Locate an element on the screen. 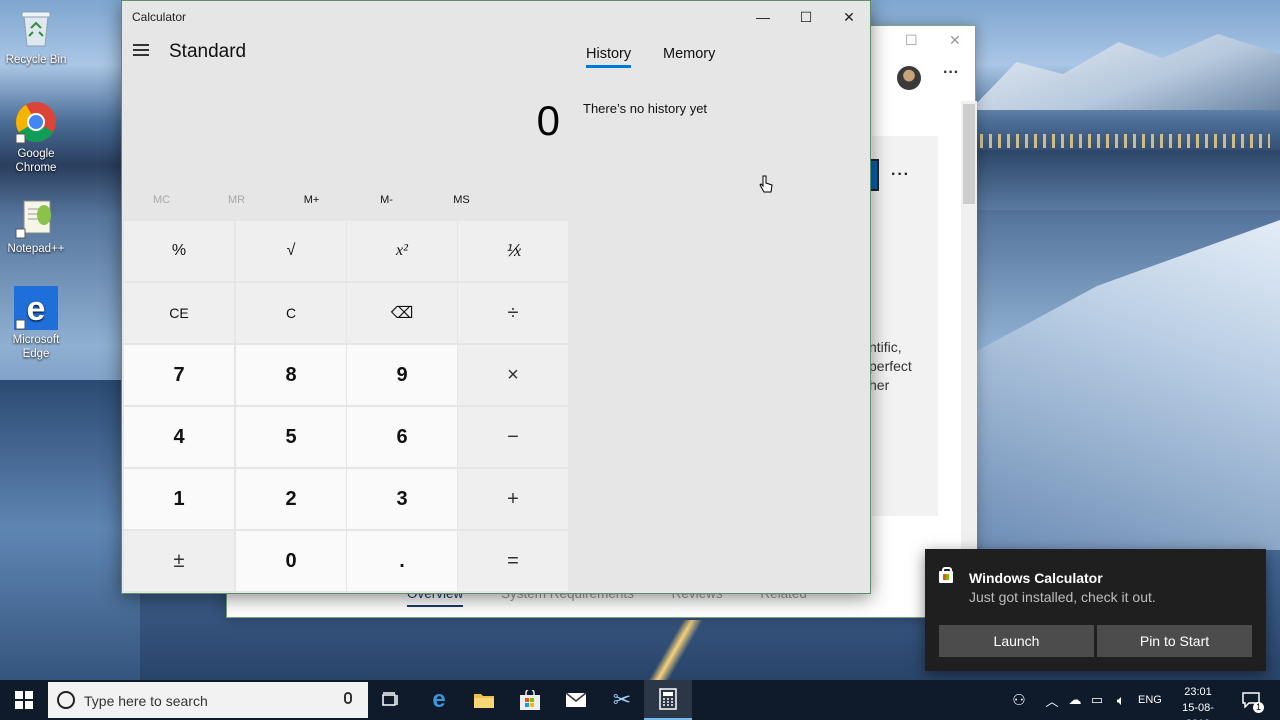 The height and width of the screenshot is (720, 1280). close-button: ✕ is located at coordinates (849, 17).